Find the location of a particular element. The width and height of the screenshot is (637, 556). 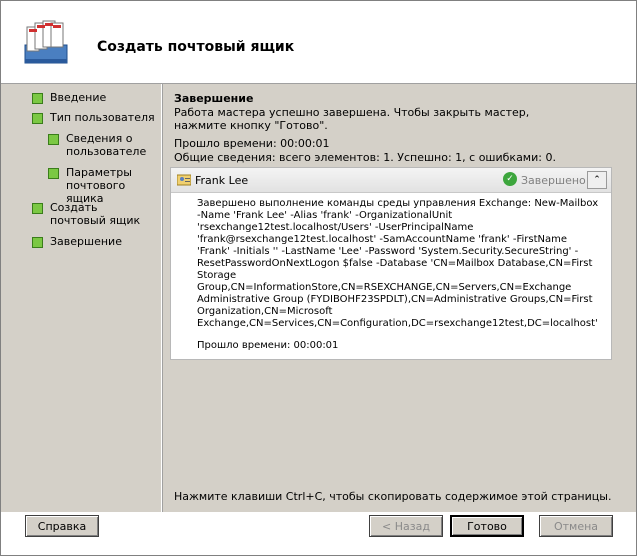

nav-item-user-info: Сведения о пользователе is located at coordinates (98, 145).